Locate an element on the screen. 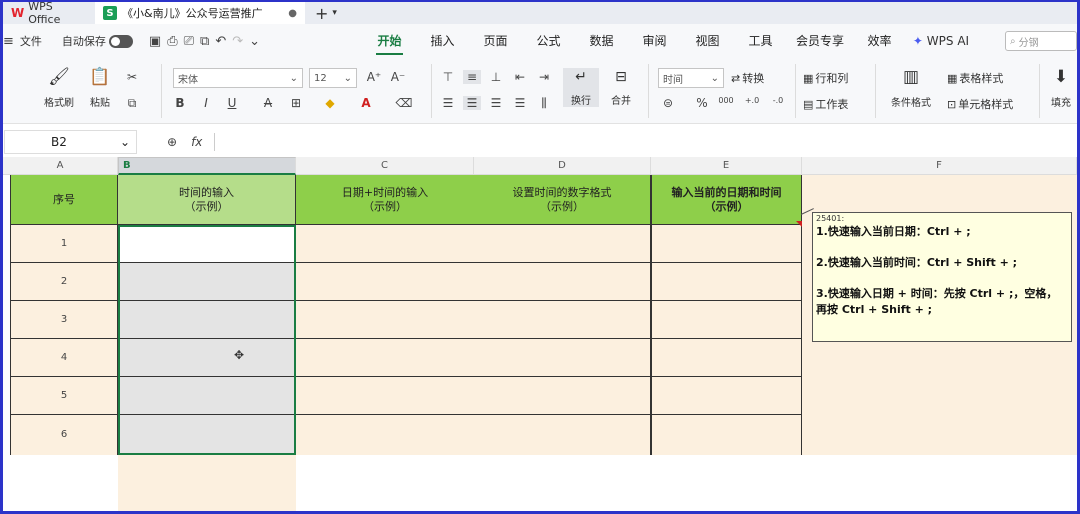 This screenshot has height=514, width=1080. clear-format-icon: ⌫ is located at coordinates (404, 103).